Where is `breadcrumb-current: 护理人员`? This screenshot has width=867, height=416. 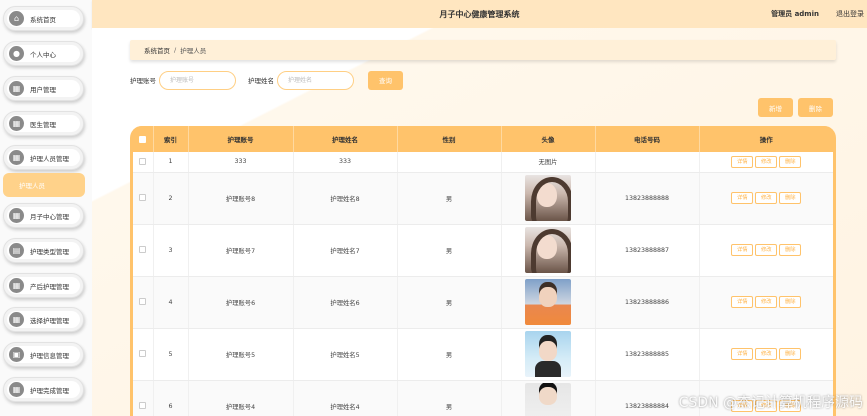 breadcrumb-current: 护理人员 is located at coordinates (193, 51).